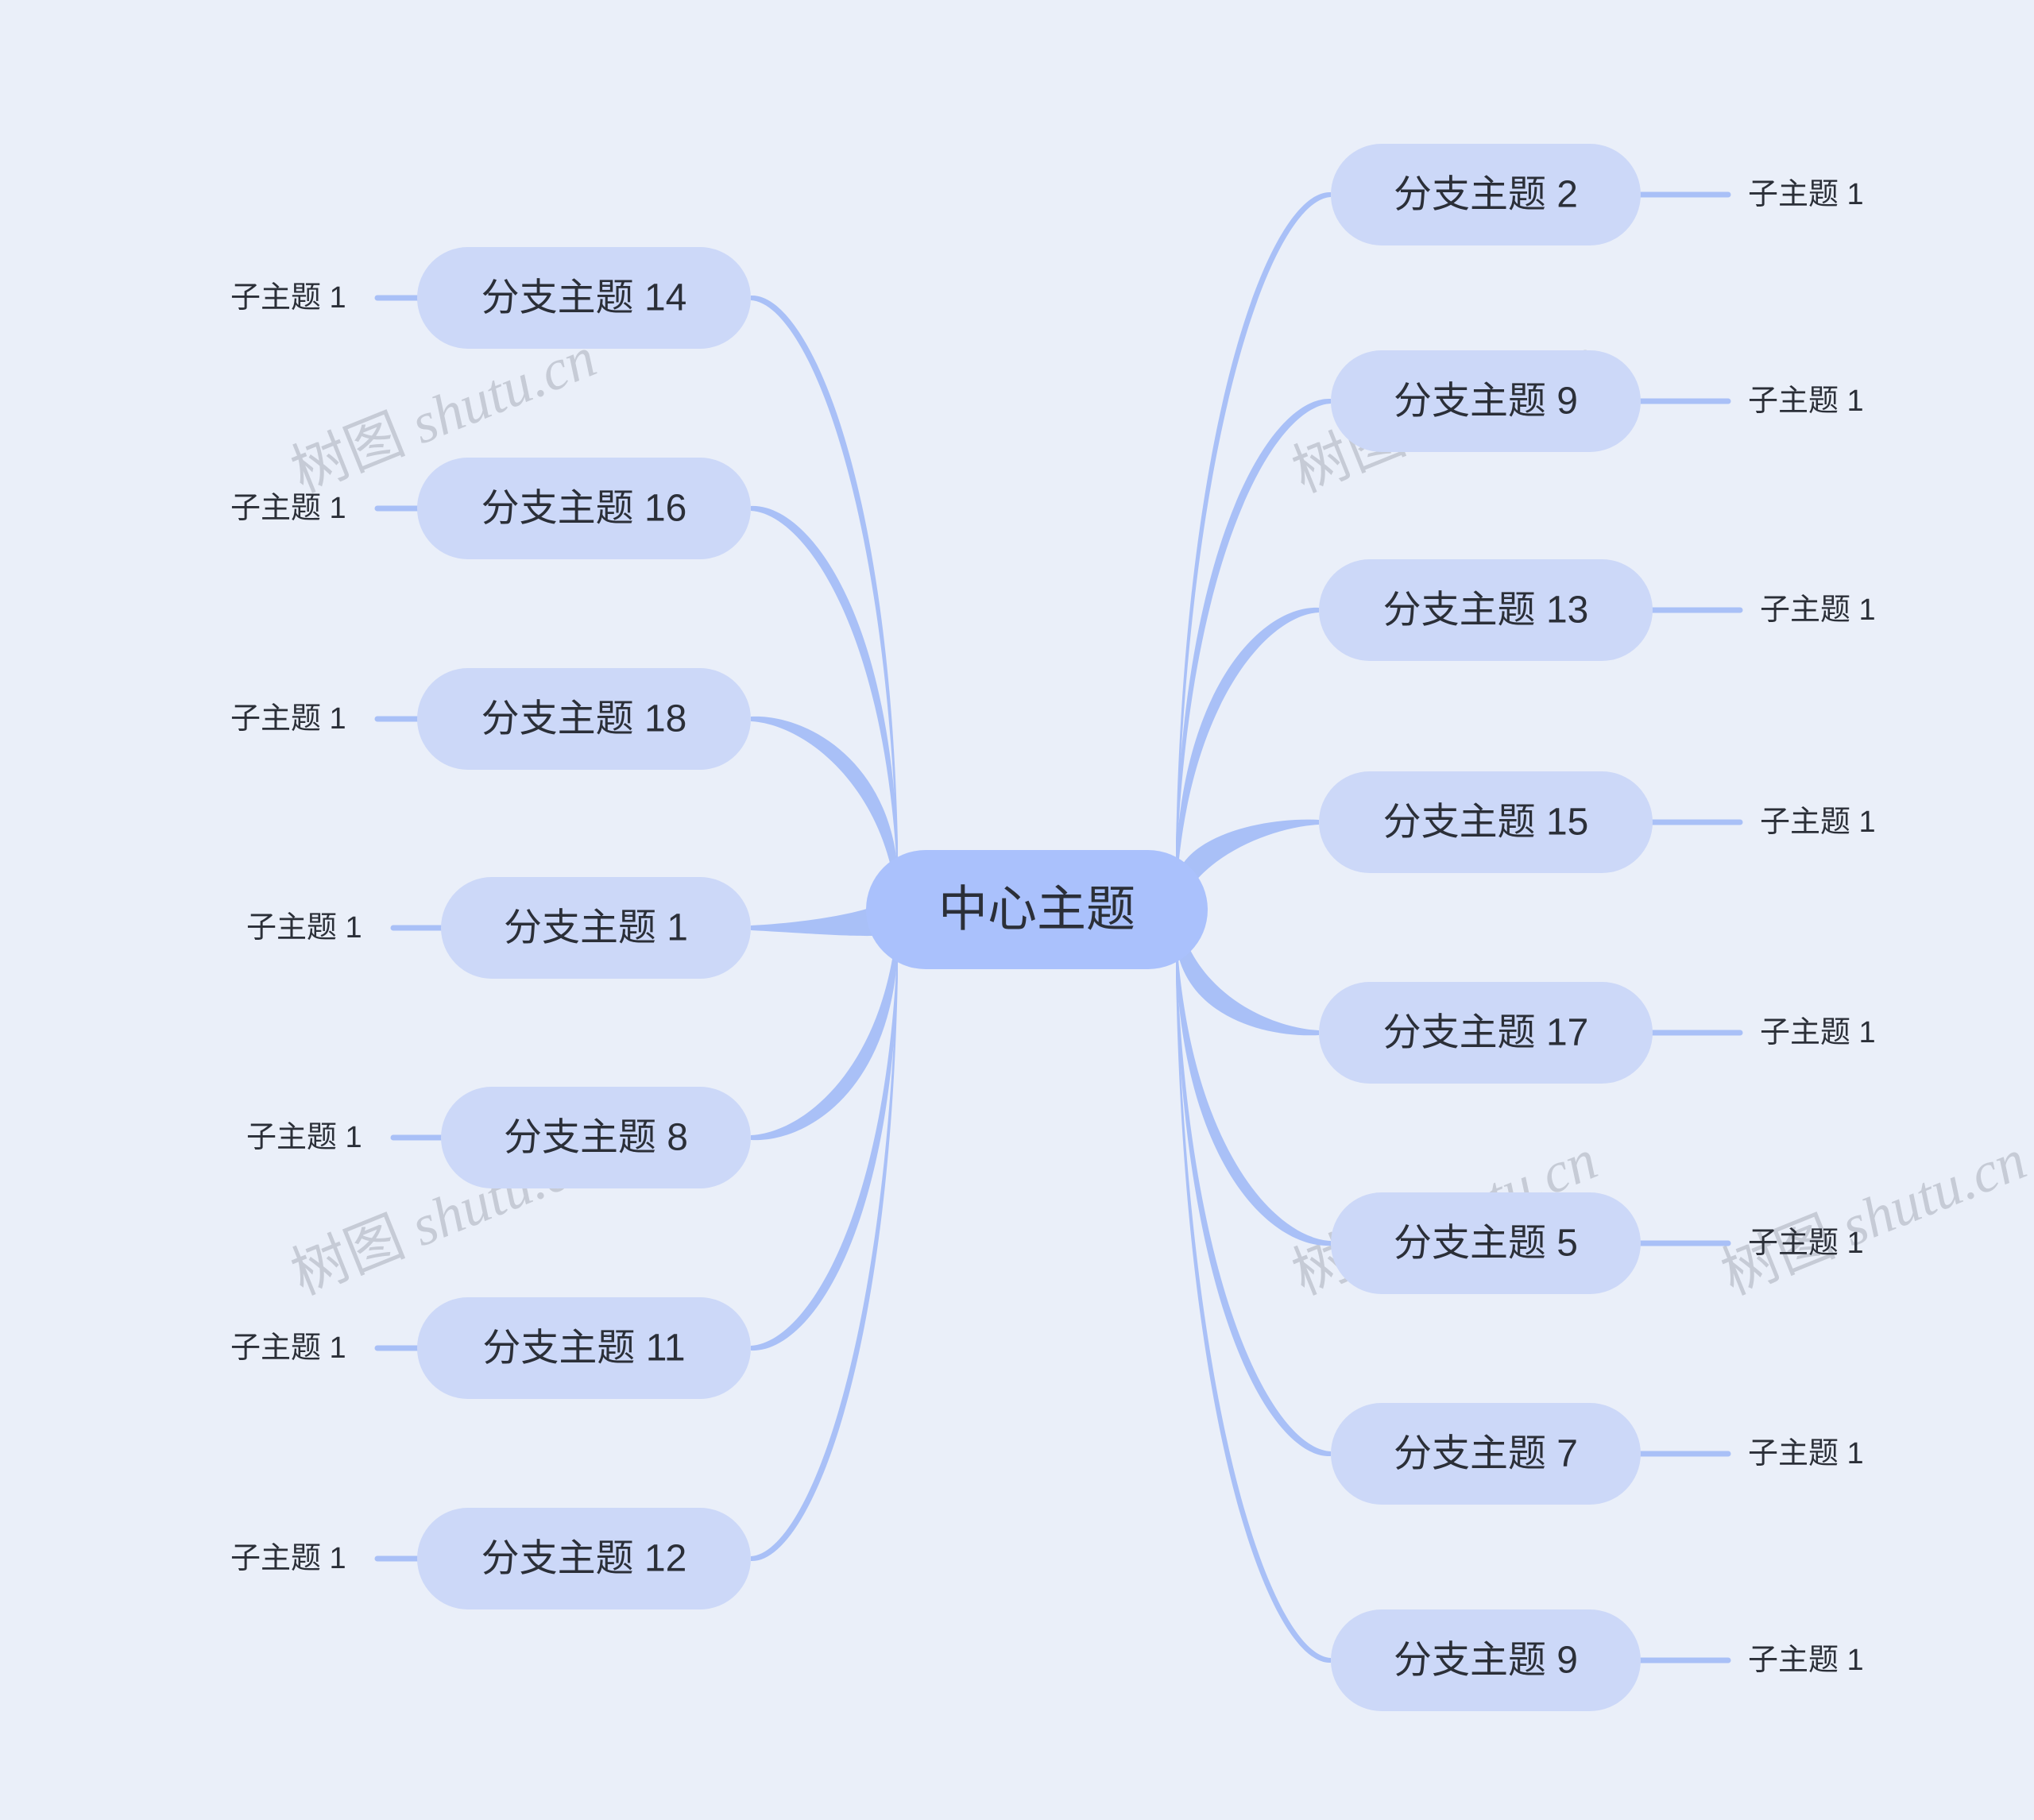 The height and width of the screenshot is (1820, 2034). I want to click on branch-node: 分支主题 18, so click(584, 719).